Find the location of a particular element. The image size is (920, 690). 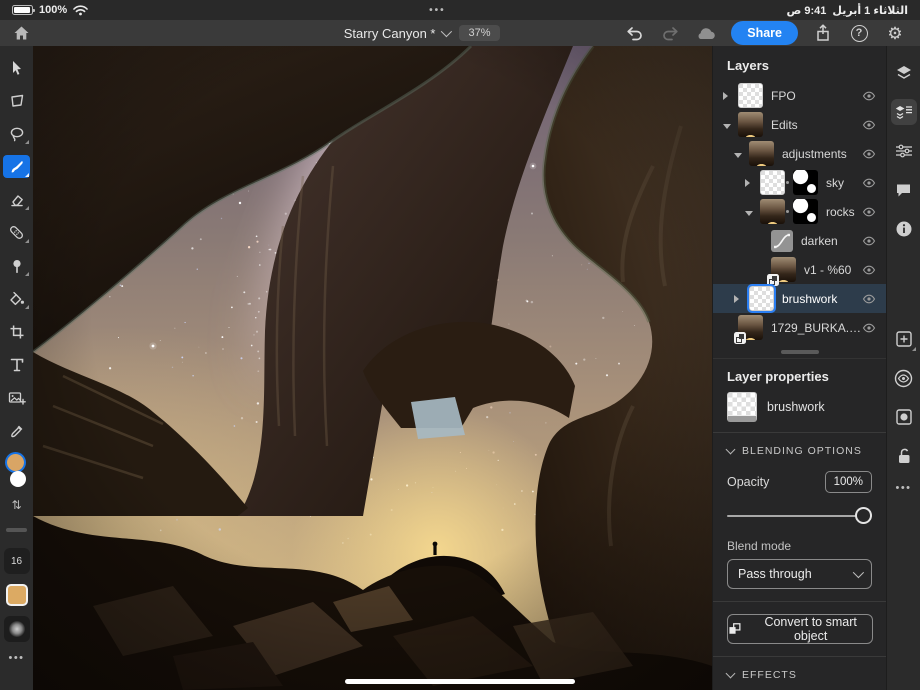

layer-row: sky is located at coordinates (799, 182).